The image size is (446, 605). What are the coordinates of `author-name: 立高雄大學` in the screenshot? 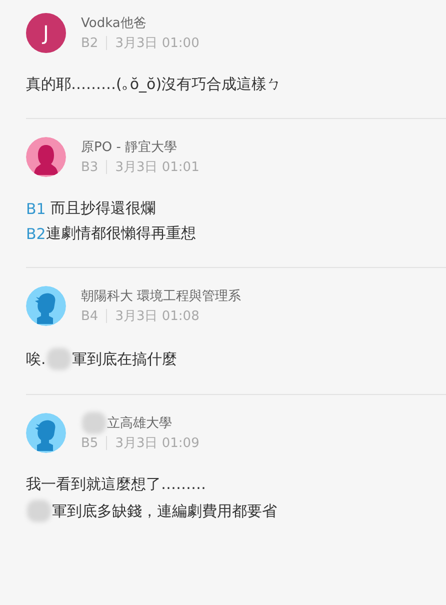 It's located at (139, 423).